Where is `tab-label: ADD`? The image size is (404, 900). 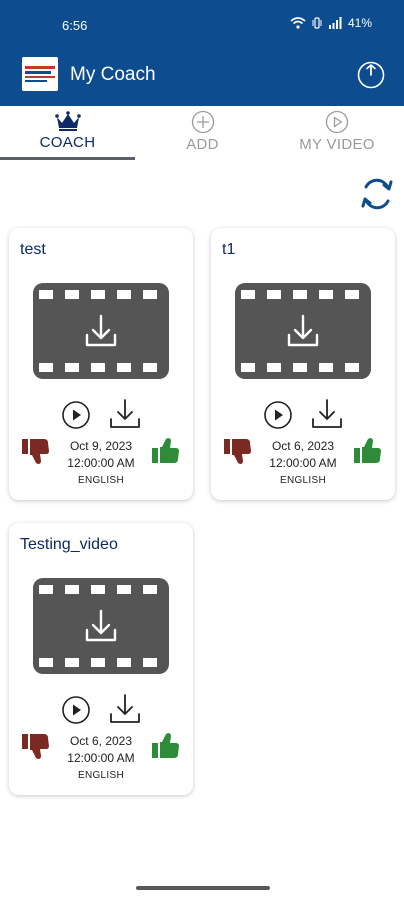 tab-label: ADD is located at coordinates (202, 144).